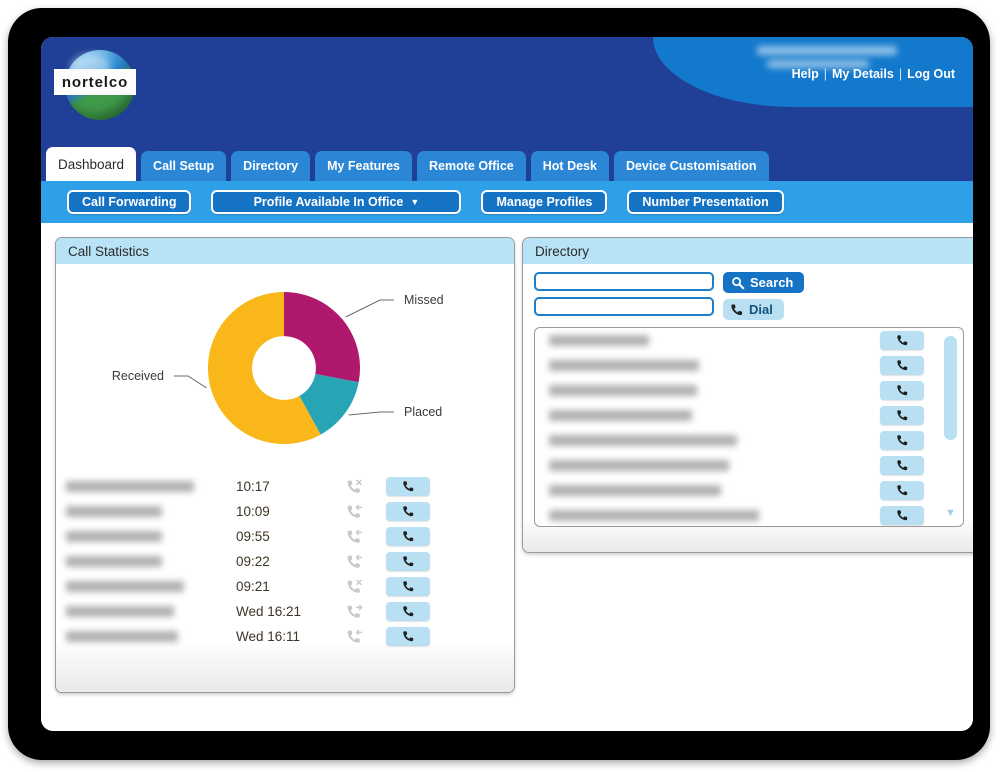 Image resolution: width=1000 pixels, height=772 pixels. Describe the element at coordinates (285, 636) in the screenshot. I see `call-list-row: Wed 16:11` at that location.